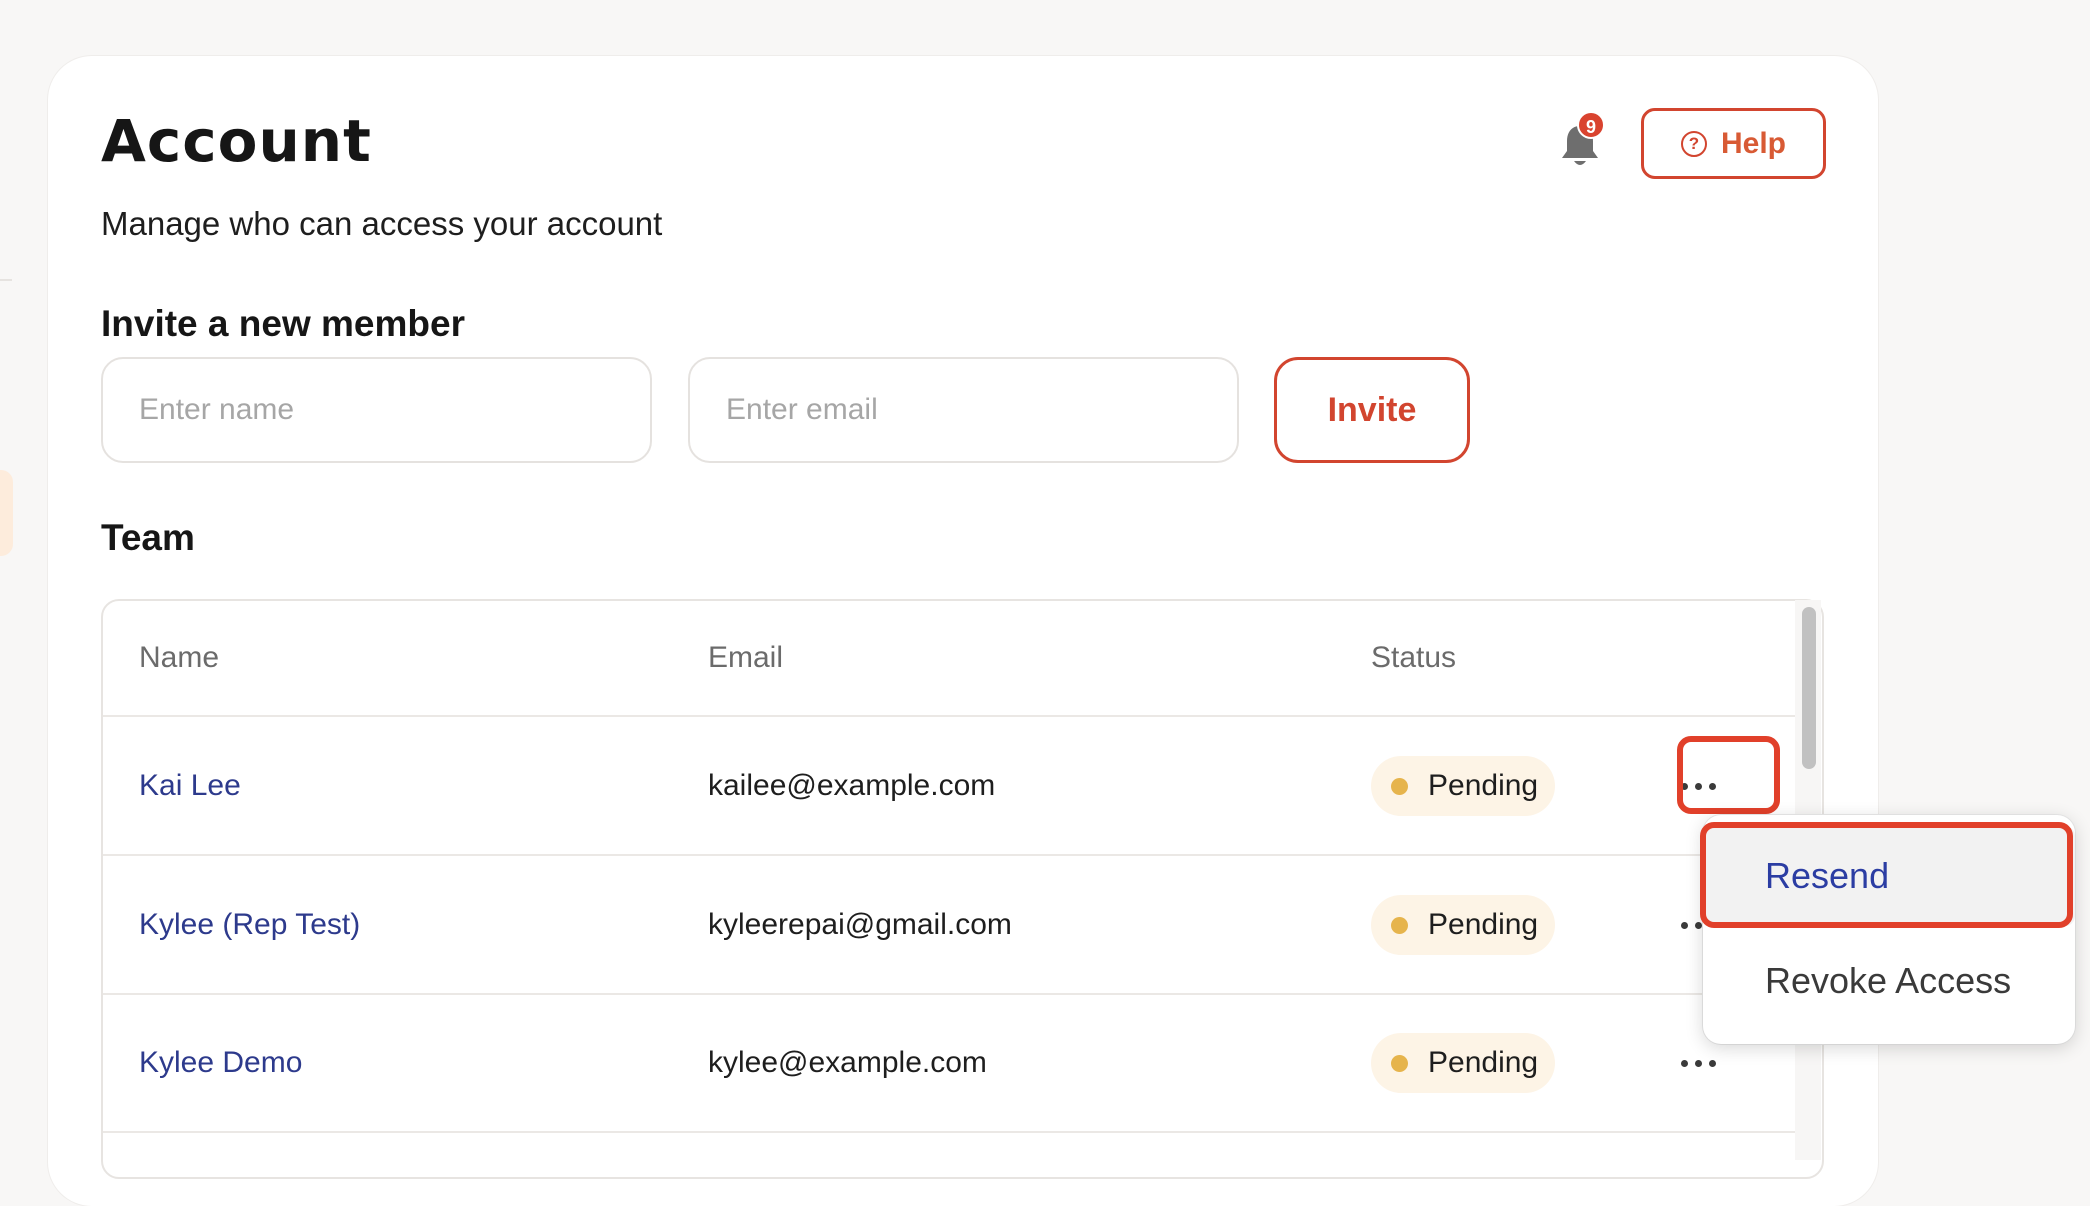  Describe the element at coordinates (6, 513) in the screenshot. I see `left-panel-tab` at that location.